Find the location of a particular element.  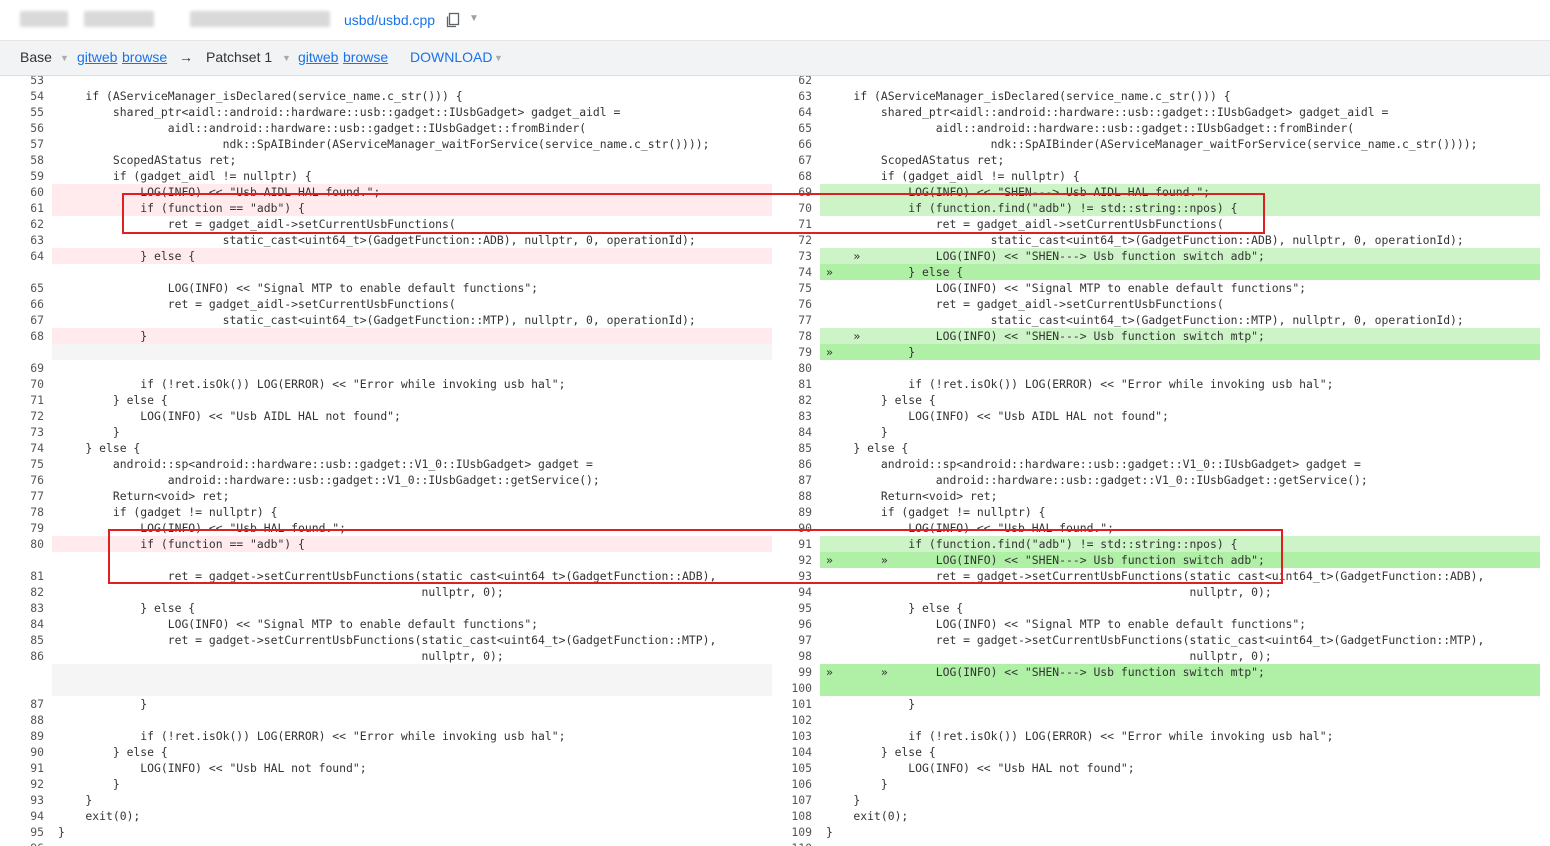

line-number: 109 is located at coordinates (792, 832).